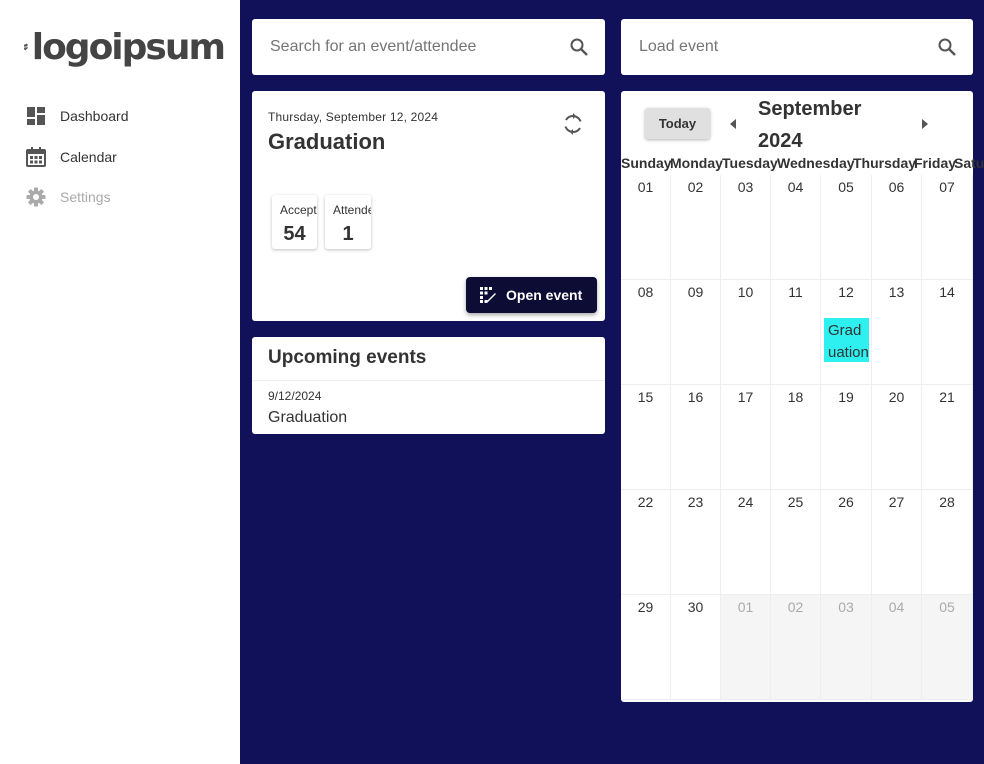  I want to click on calendar-day-cell: 25, so click(796, 542).